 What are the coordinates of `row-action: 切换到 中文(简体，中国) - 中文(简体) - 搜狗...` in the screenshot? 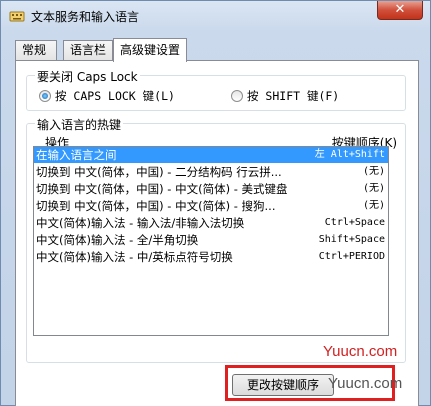 It's located at (156, 206).